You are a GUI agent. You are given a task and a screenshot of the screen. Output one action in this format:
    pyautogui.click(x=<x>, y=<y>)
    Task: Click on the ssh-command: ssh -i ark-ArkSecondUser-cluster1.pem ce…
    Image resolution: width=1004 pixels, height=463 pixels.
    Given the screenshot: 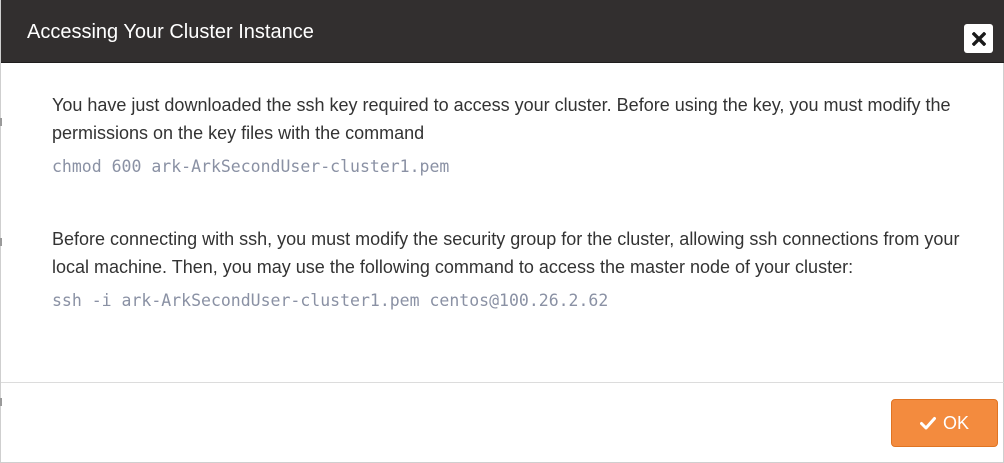 What is the action you would take?
    pyautogui.click(x=330, y=300)
    